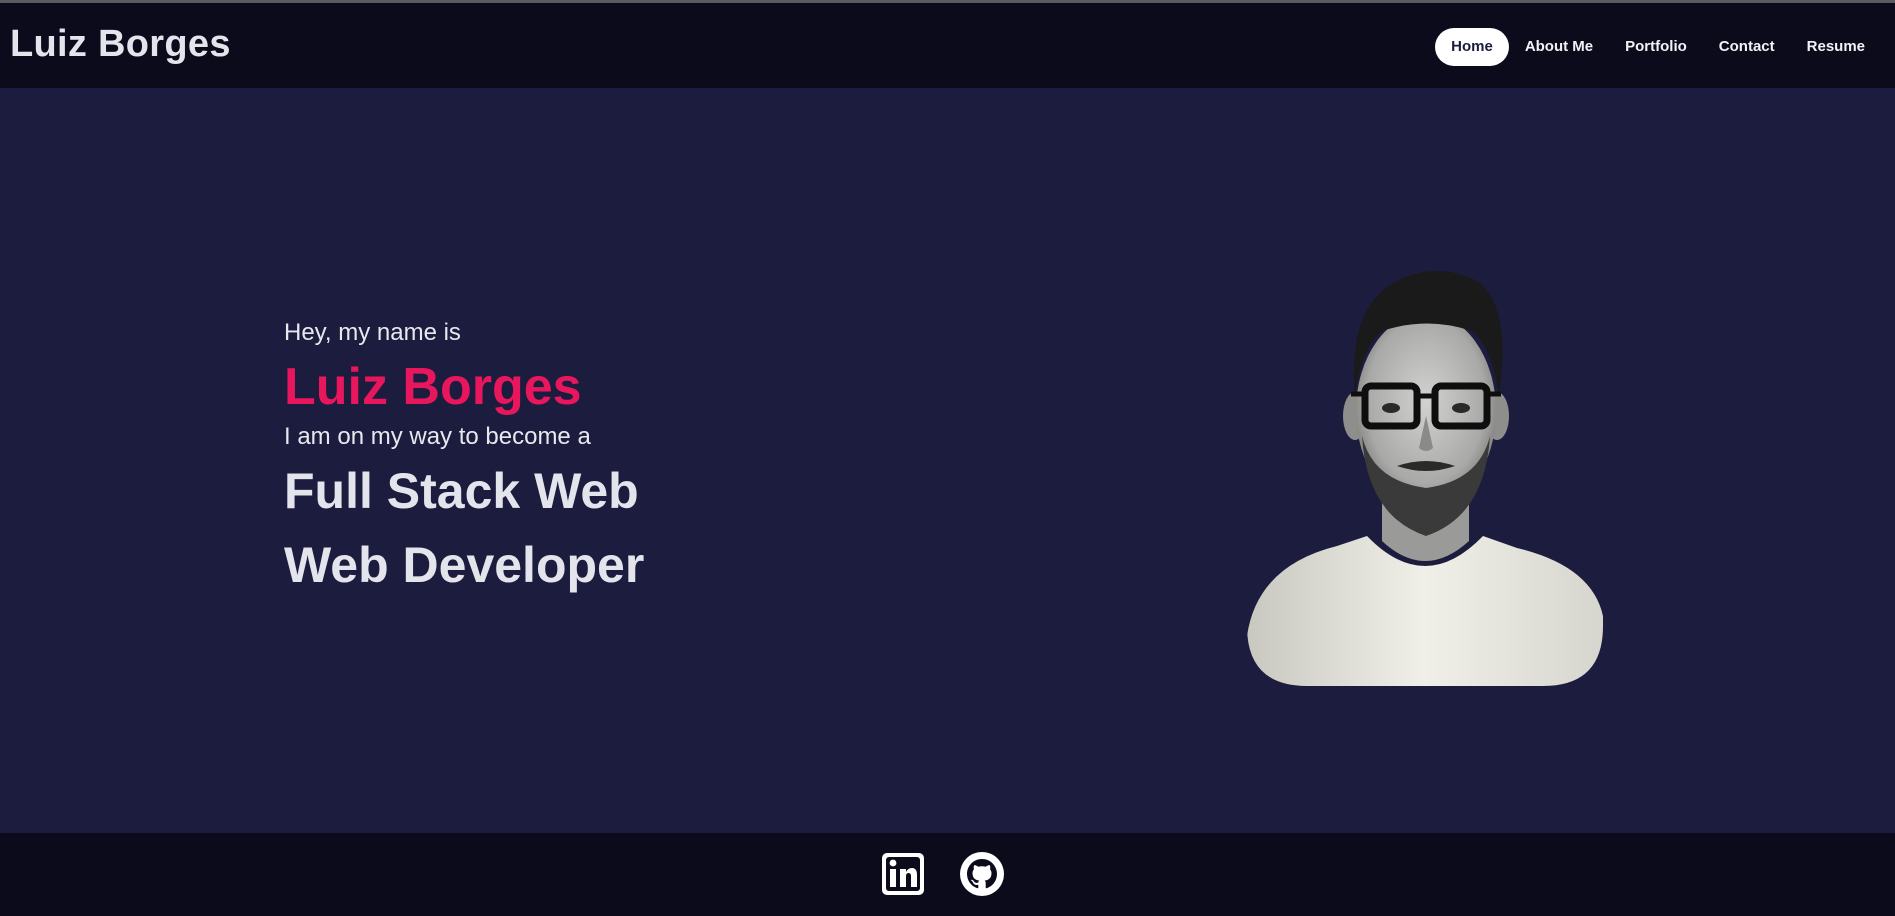 The image size is (1895, 916). I want to click on nav-portfolio: Portfolio, so click(1656, 47).